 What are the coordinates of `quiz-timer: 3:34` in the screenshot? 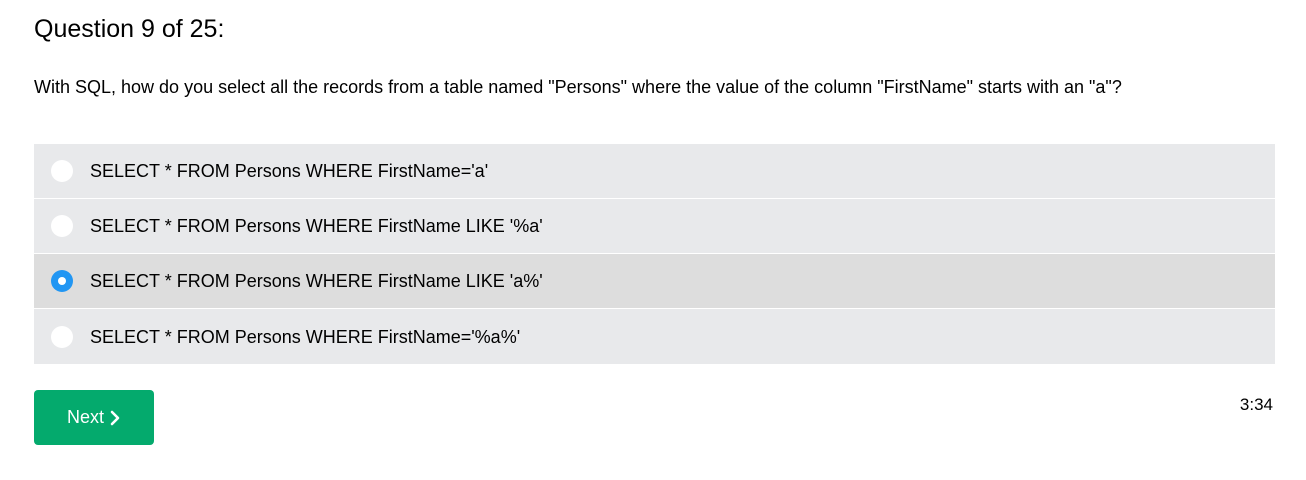 It's located at (1256, 404).